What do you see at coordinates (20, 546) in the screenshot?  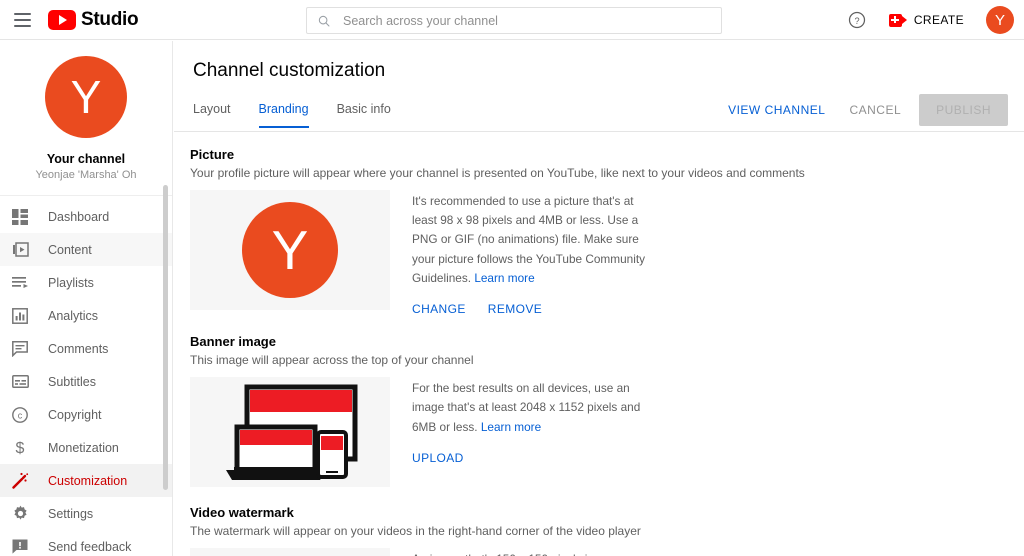 I see `feedback-icon` at bounding box center [20, 546].